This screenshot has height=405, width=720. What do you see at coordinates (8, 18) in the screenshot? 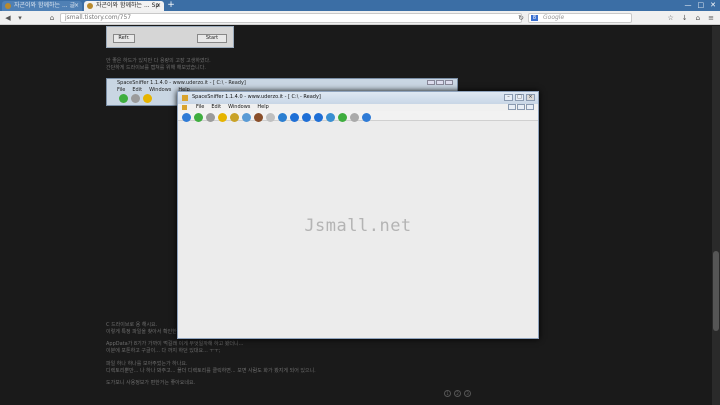
I see `back-arrow-icon: ◀` at bounding box center [8, 18].